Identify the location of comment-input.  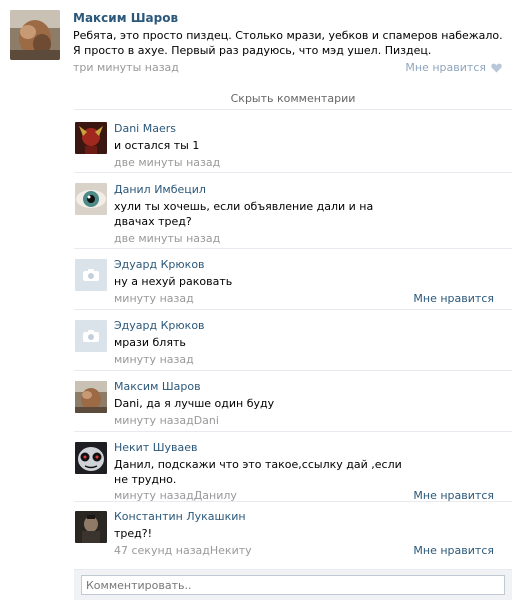
(293, 585).